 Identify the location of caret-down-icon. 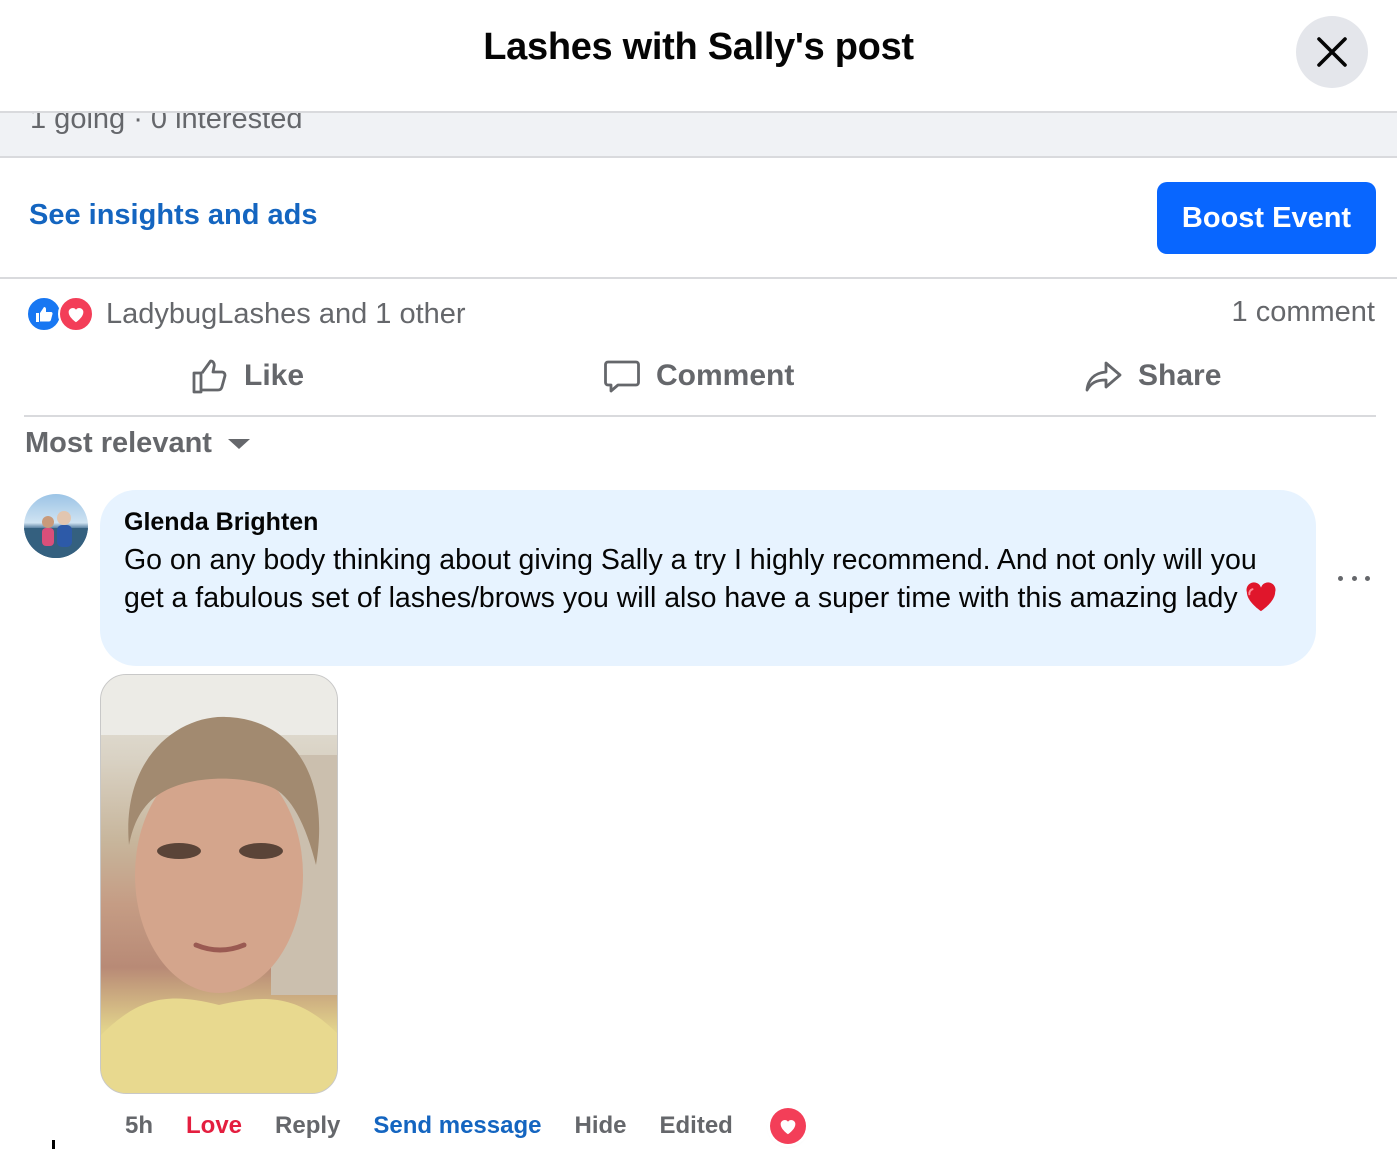
(238, 443).